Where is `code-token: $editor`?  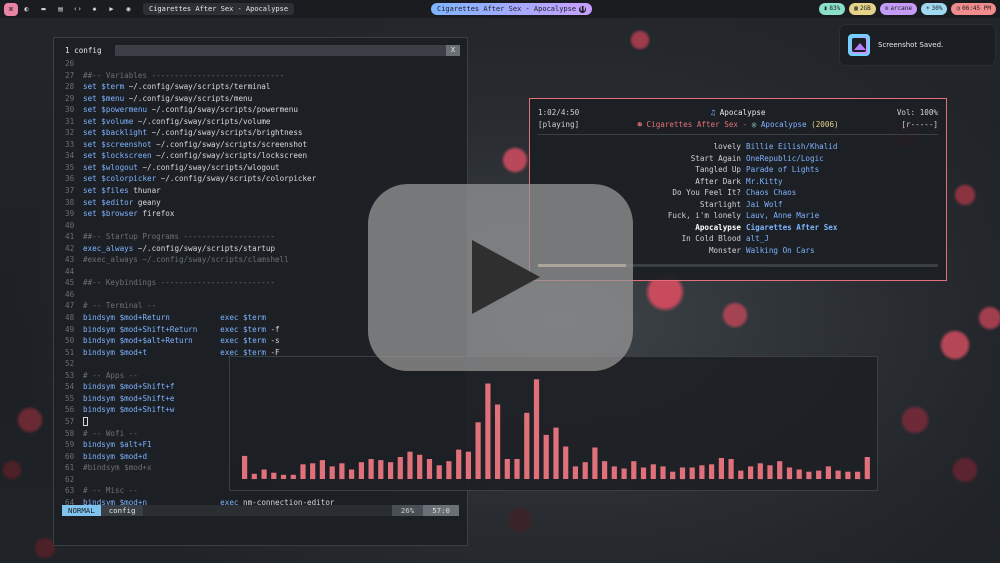
code-token: $editor is located at coordinates (117, 202).